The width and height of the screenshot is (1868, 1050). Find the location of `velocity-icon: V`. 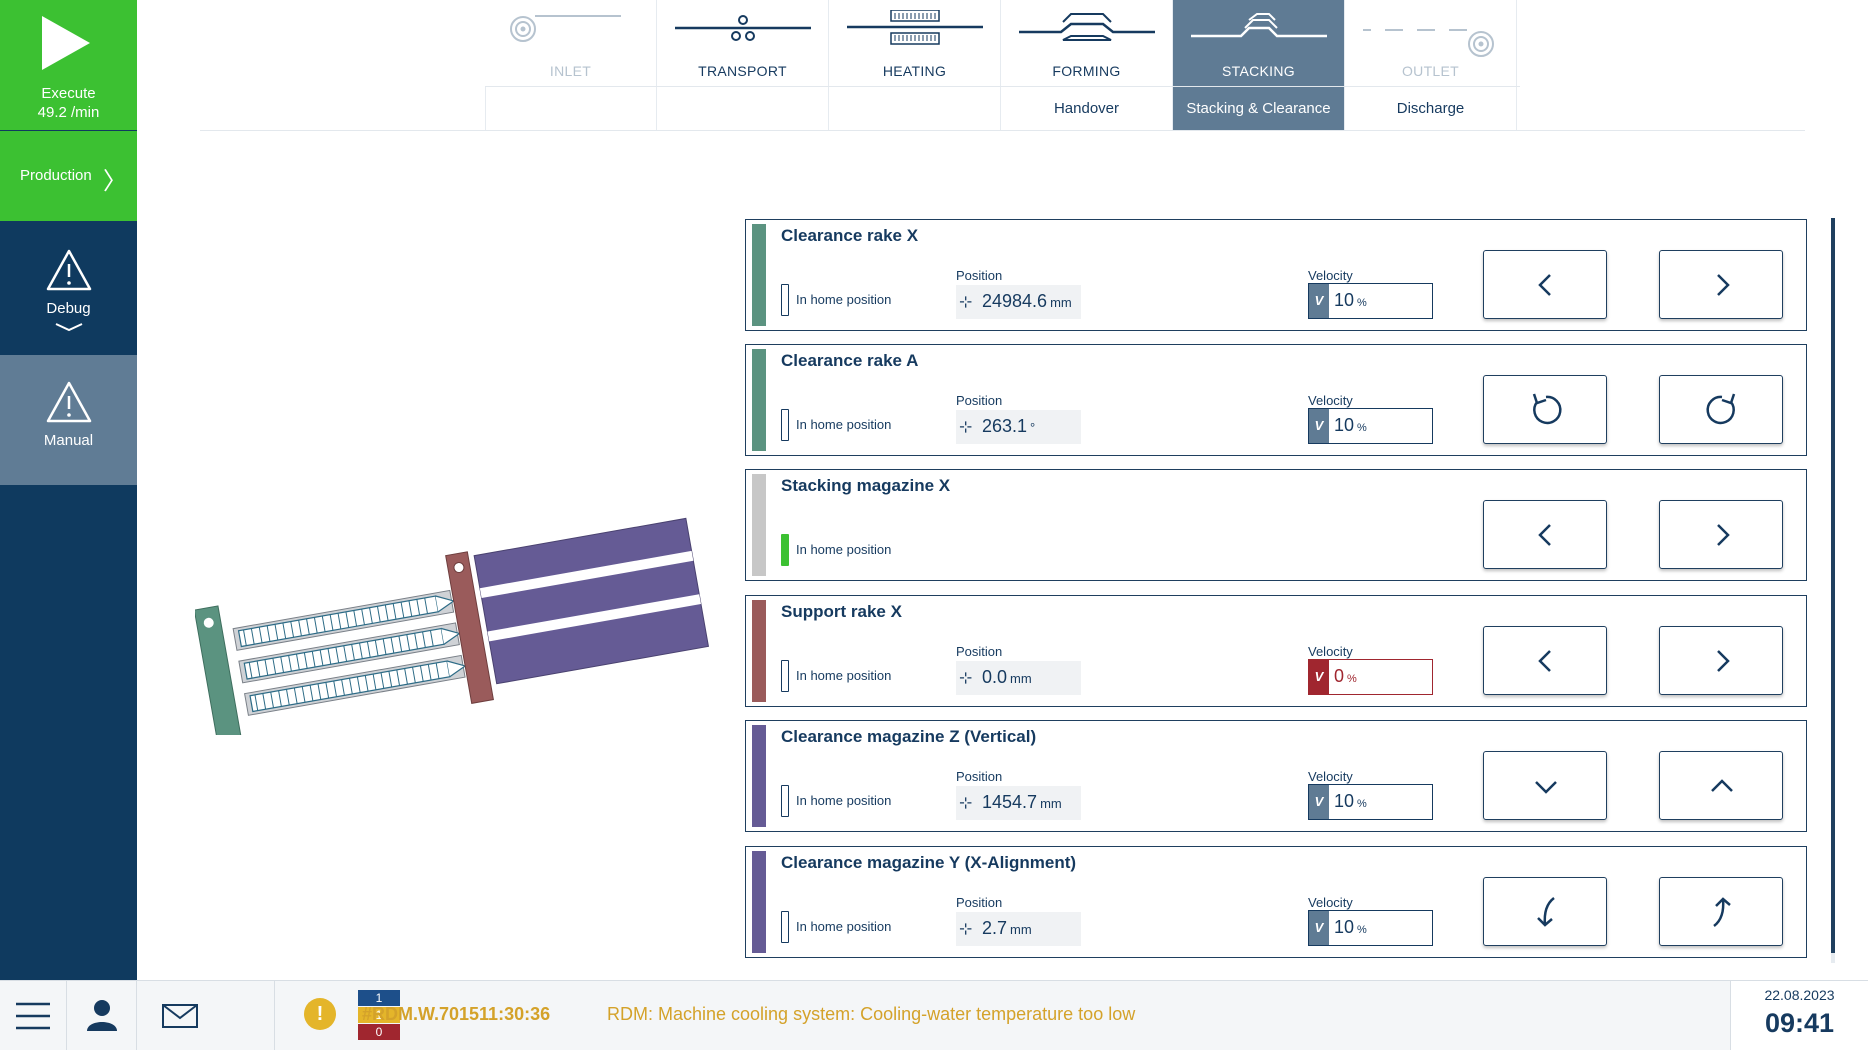

velocity-icon: V is located at coordinates (1319, 928).